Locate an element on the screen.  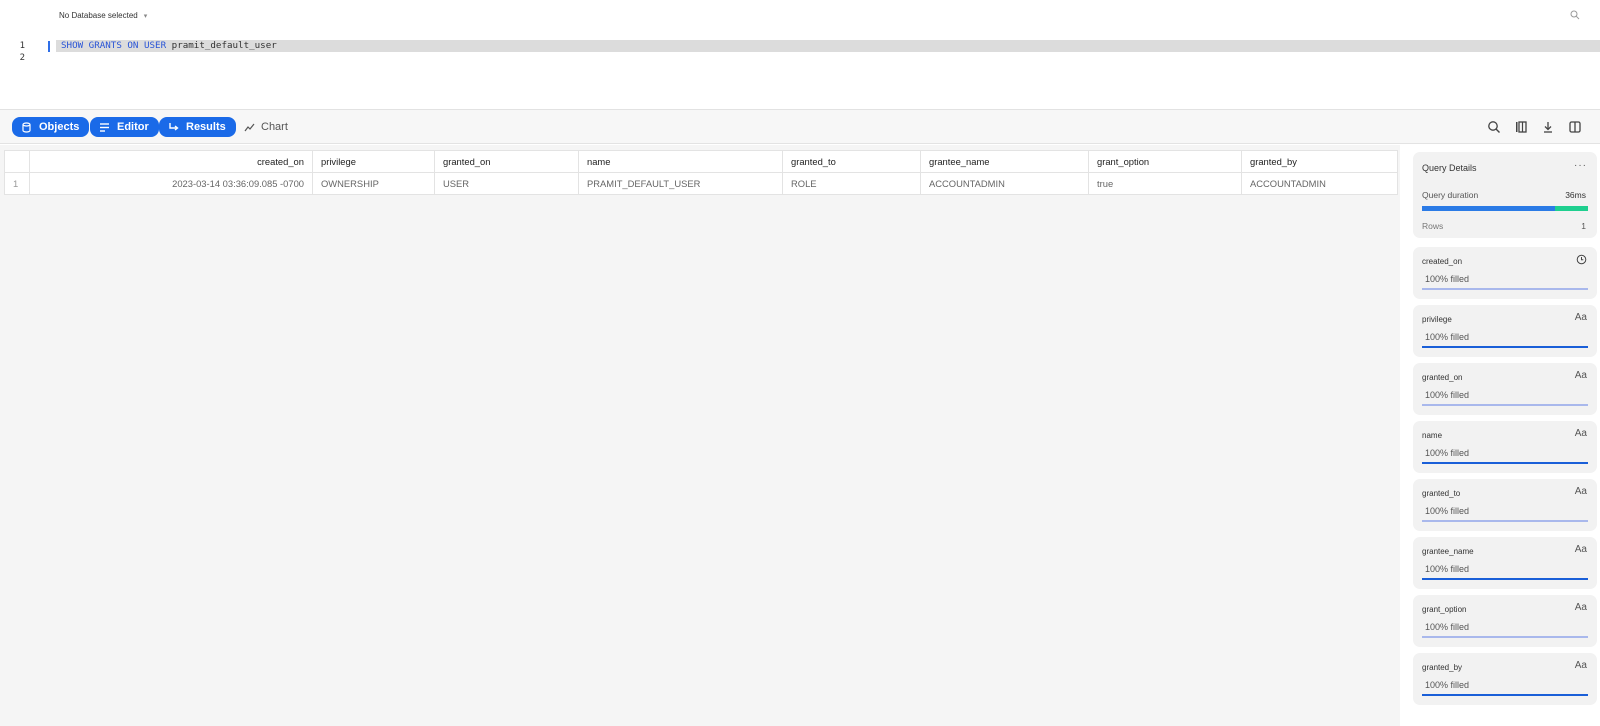
column-stat-name: grantee_name is located at coordinates (1448, 551).